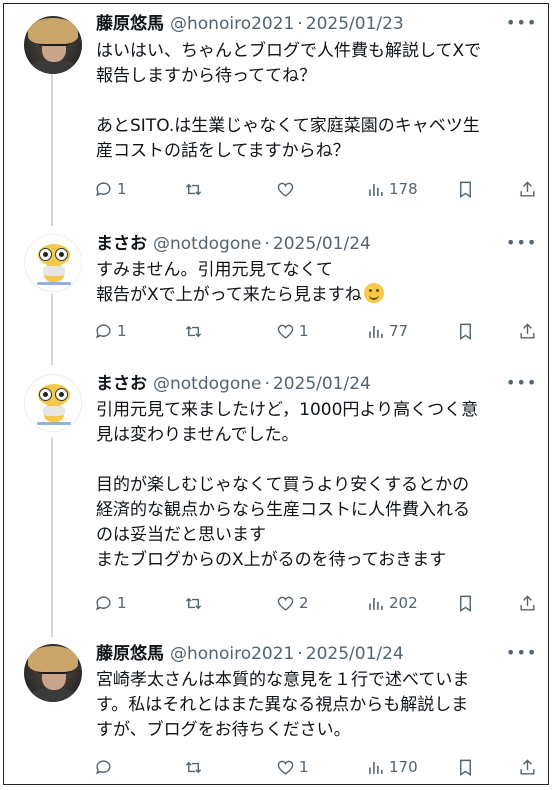 The image size is (554, 790). Describe the element at coordinates (287, 410) in the screenshot. I see `tweet-line: 引用元見て来ましたけど，1000円より高くつく意` at that location.